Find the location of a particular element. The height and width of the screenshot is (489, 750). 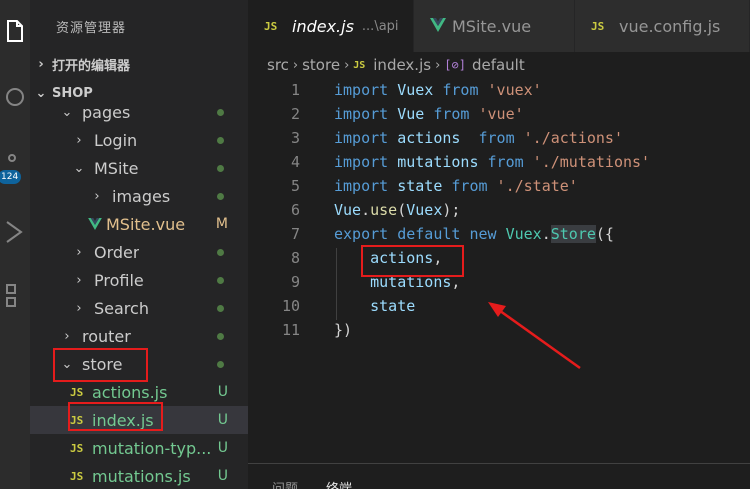

tab-problems: 问题 is located at coordinates (285, 483).